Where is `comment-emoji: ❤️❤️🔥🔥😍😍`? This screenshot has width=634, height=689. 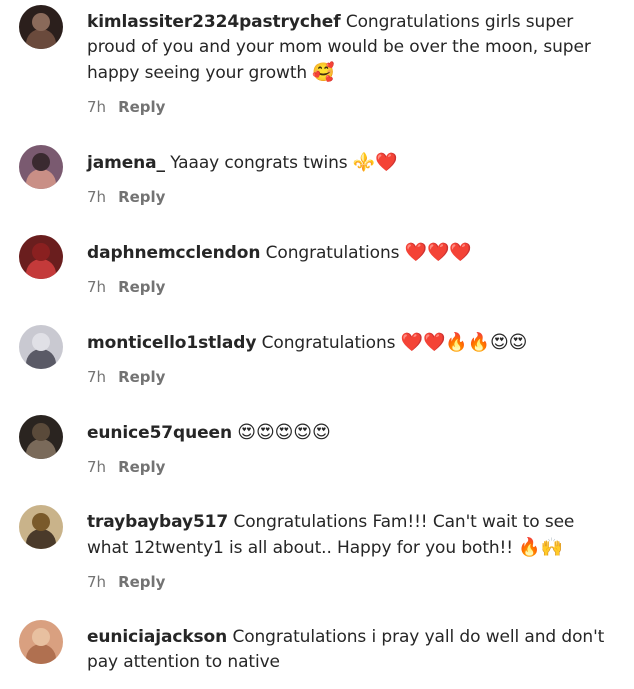
comment-emoji: ❤️❤️🔥🔥😍😍 is located at coordinates (464, 342).